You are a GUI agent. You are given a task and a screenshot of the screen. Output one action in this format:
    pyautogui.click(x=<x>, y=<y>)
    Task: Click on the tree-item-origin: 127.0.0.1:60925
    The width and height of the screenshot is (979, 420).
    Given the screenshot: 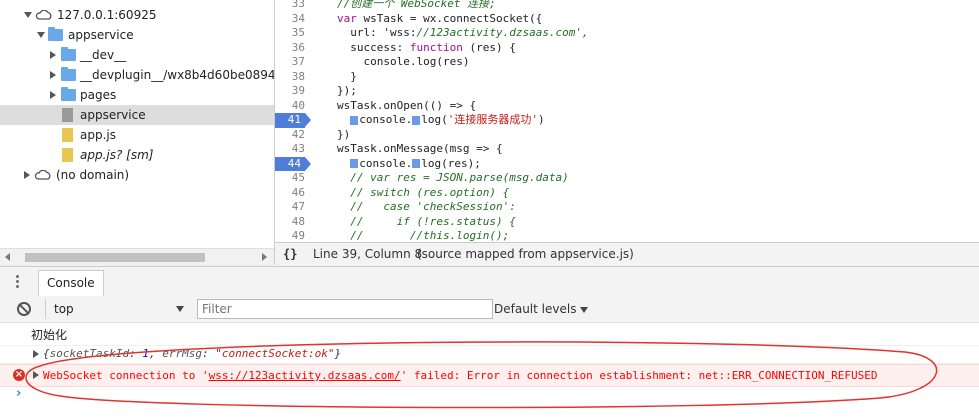 What is the action you would take?
    pyautogui.click(x=137, y=15)
    